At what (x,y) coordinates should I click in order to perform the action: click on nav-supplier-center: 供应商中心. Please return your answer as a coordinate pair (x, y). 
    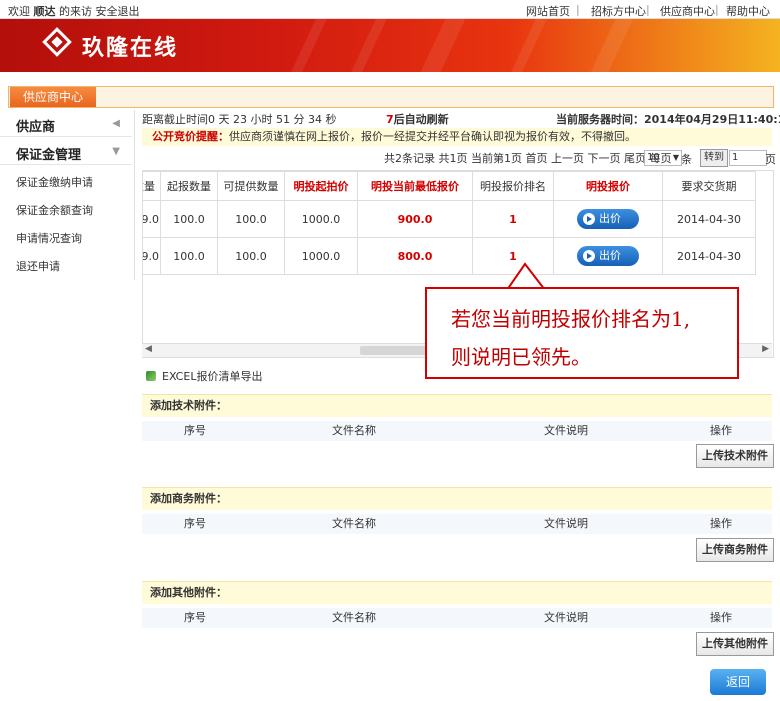
    Looking at the image, I should click on (687, 11).